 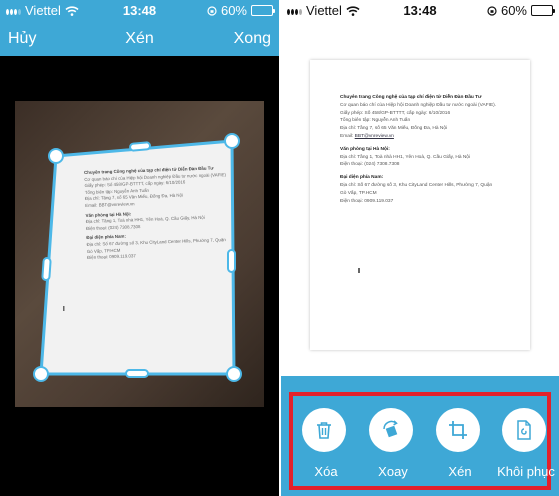 I want to click on crop-corner-handle-bottom-right, so click(x=234, y=374).